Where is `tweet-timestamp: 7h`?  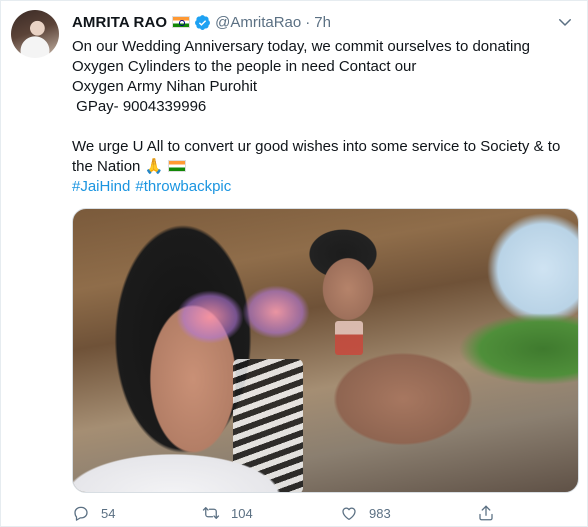 tweet-timestamp: 7h is located at coordinates (322, 22).